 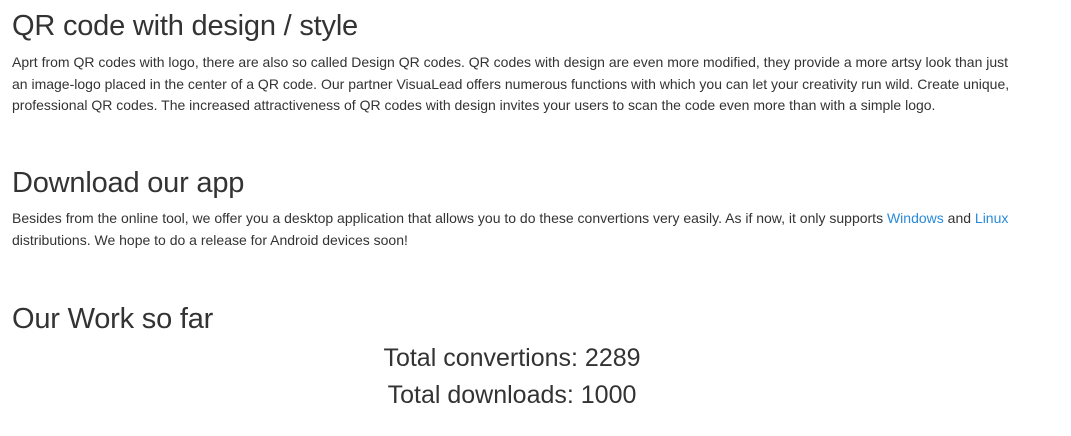 I want to click on design-qr-heading: QR code with design / style, so click(x=185, y=26).